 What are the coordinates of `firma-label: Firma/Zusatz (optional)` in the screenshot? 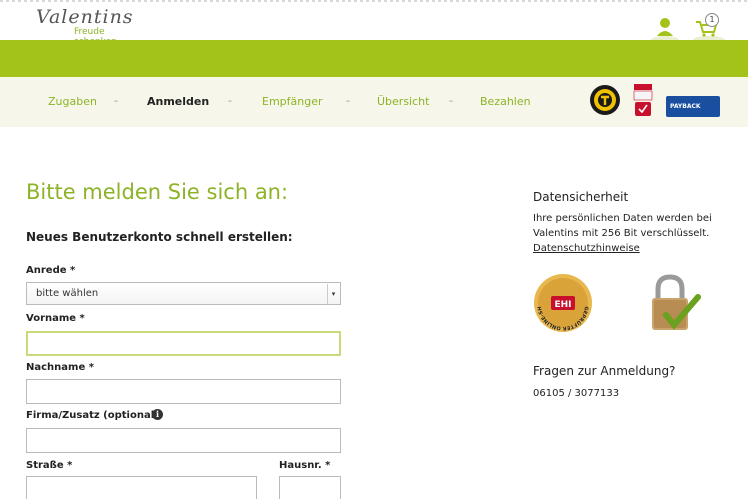 It's located at (92, 415).